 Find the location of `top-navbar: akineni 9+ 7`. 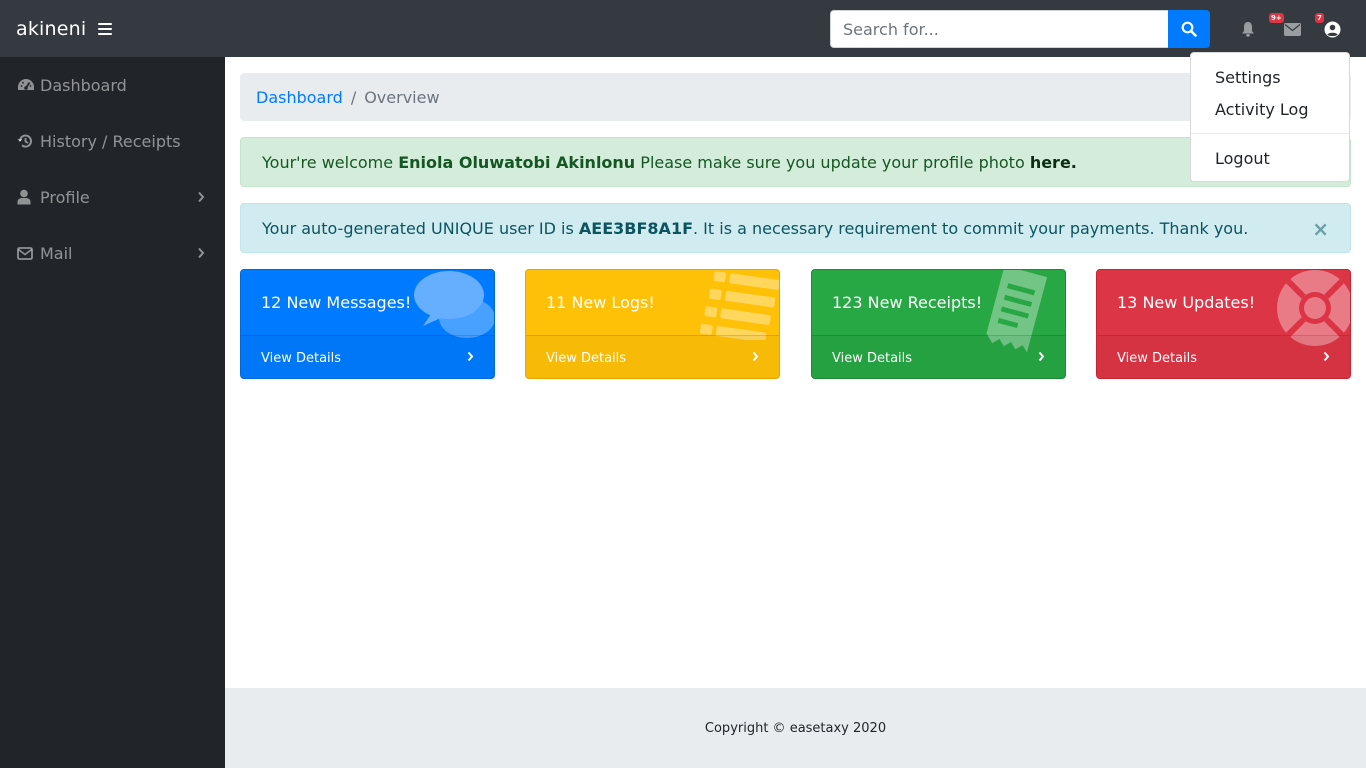

top-navbar: akineni 9+ 7 is located at coordinates (683, 28).